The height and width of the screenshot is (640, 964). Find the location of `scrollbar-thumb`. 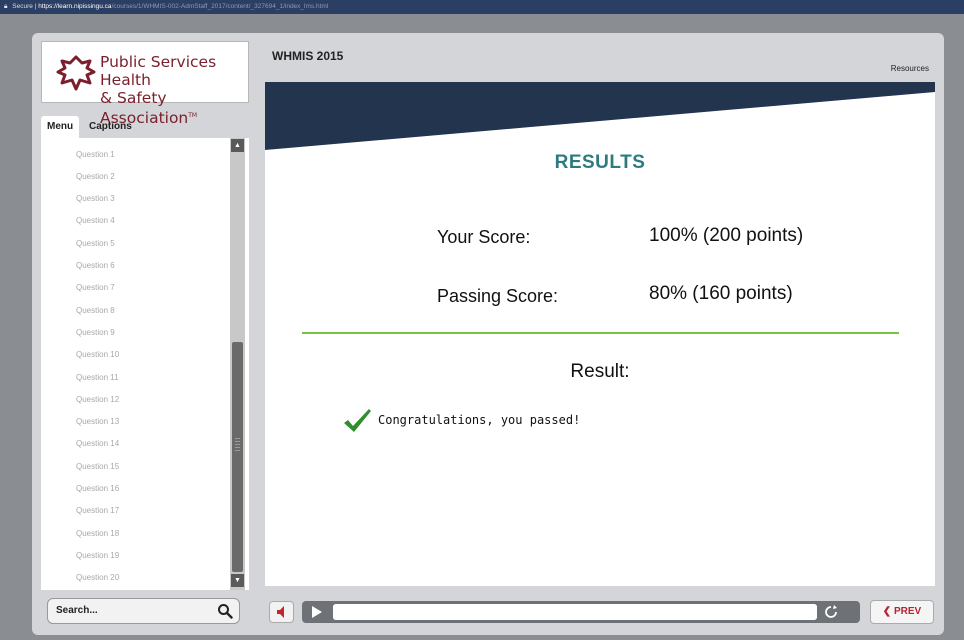

scrollbar-thumb is located at coordinates (237, 457).